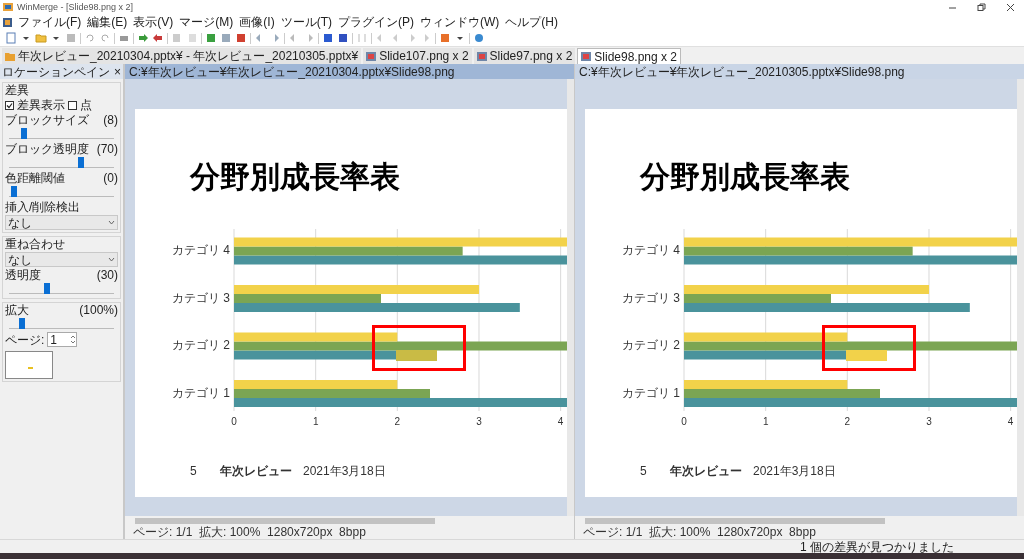 This screenshot has width=1024, height=559. What do you see at coordinates (17, 310) in the screenshot?
I see `slider-label: 拡大` at bounding box center [17, 310].